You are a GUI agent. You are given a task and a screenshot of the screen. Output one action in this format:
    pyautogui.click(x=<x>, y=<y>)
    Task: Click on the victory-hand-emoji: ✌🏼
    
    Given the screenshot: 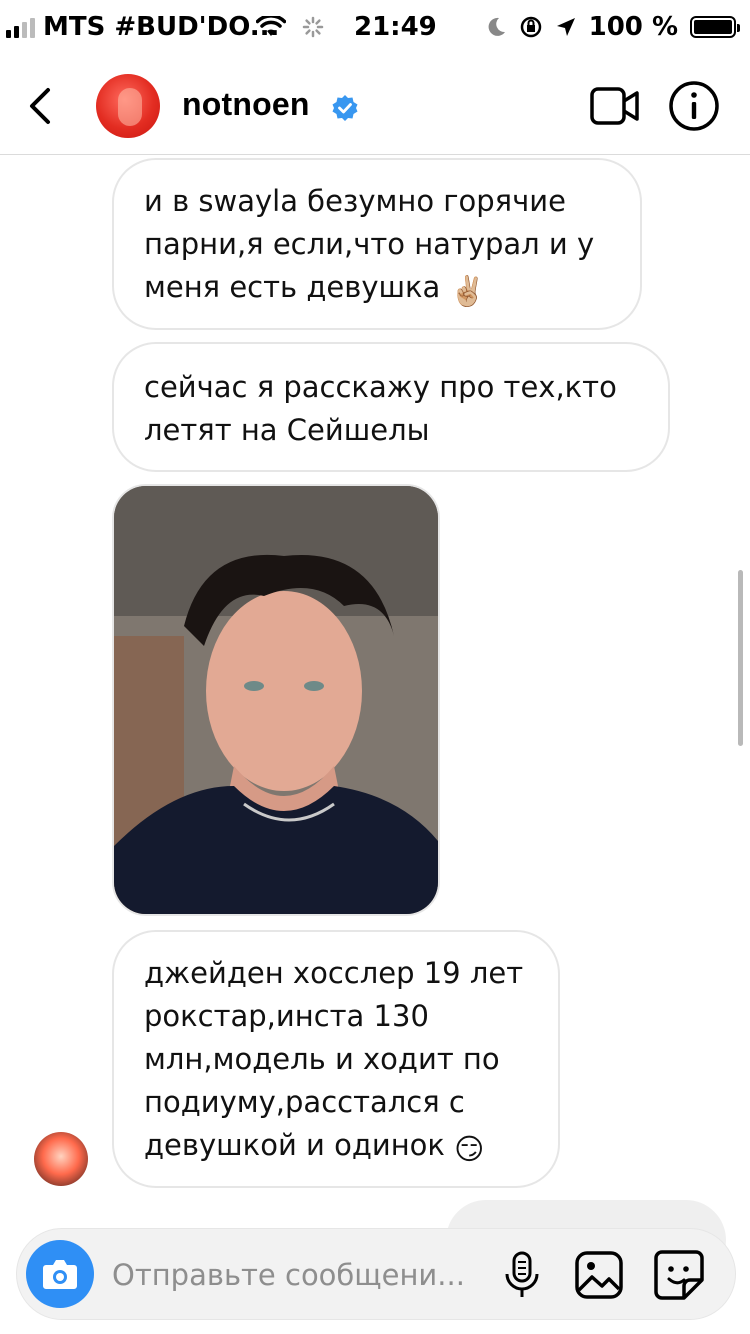 What is the action you would take?
    pyautogui.click(x=467, y=291)
    